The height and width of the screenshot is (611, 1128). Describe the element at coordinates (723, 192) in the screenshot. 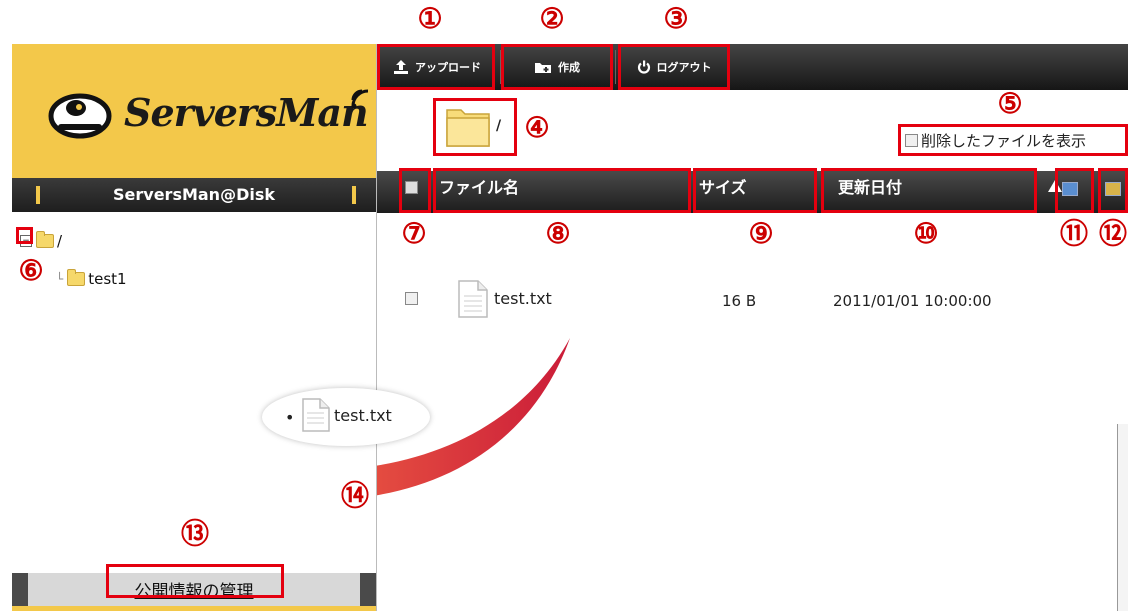

I see `column-header-size: サイズ` at that location.